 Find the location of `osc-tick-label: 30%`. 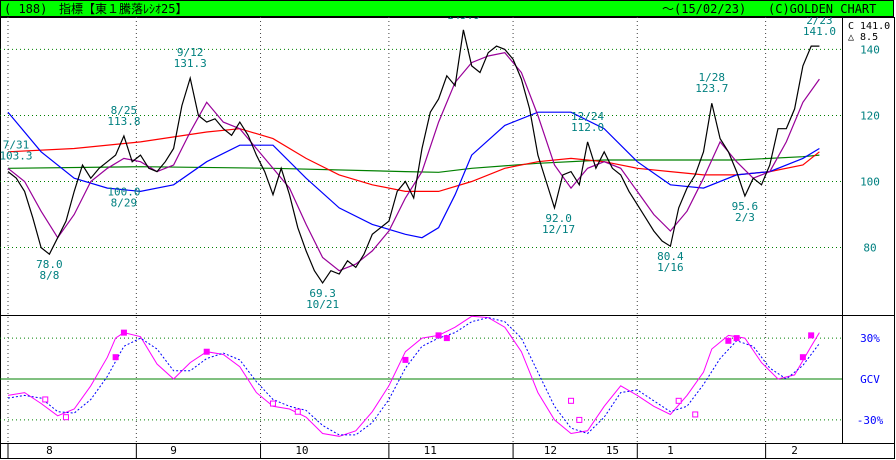

osc-tick-label: 30% is located at coordinates (870, 338).